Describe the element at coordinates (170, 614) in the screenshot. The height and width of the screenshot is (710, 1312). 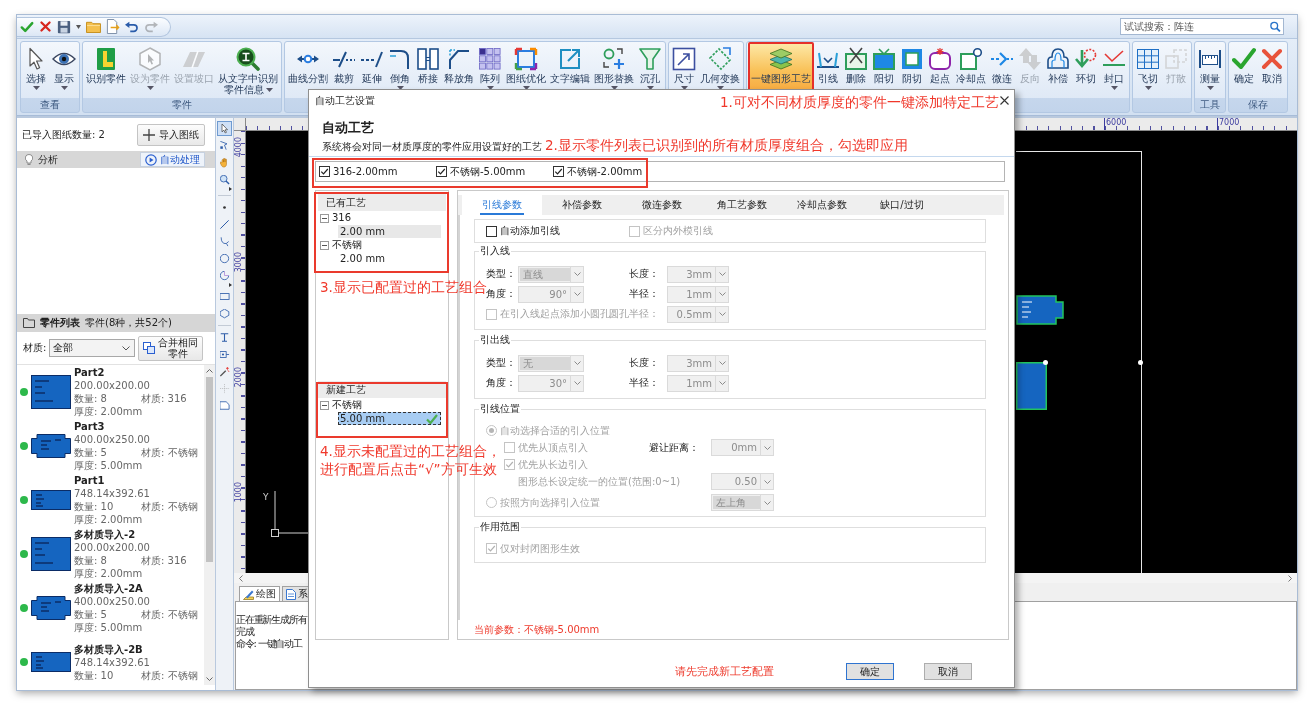
I see `part-material: 材质: 不锈钢` at that location.